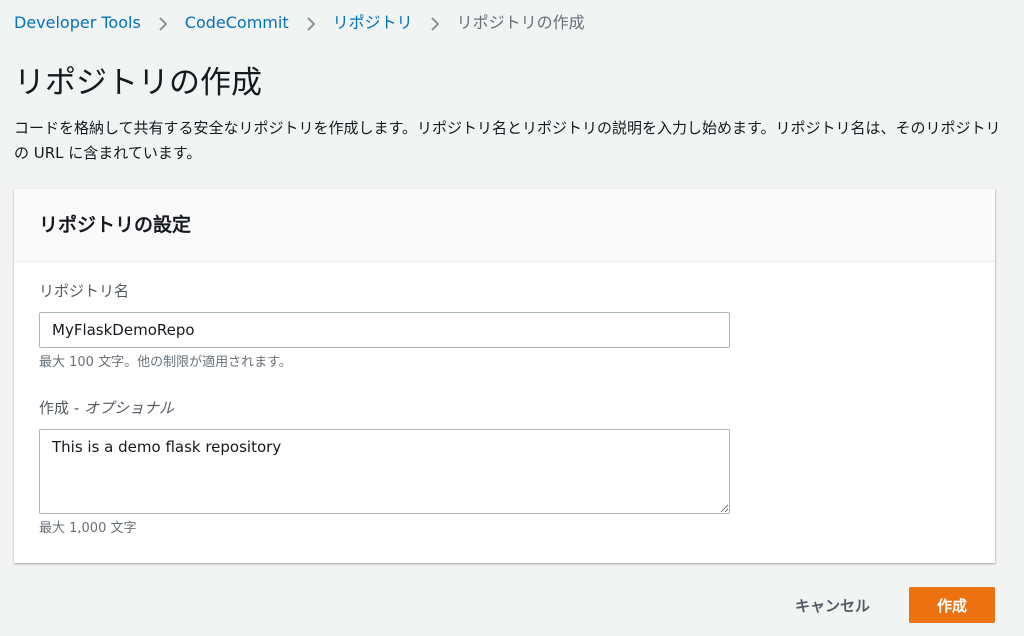  What do you see at coordinates (384, 330) in the screenshot?
I see `repo-name-input` at bounding box center [384, 330].